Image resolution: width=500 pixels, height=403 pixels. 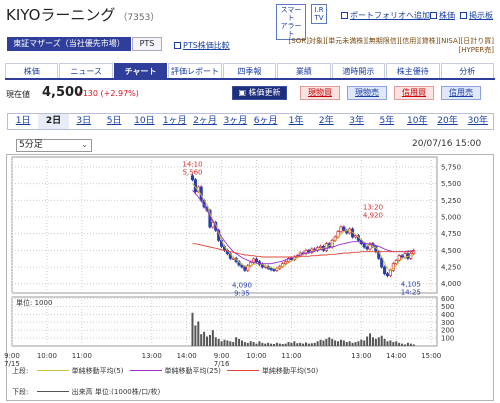 What do you see at coordinates (116, 392) in the screenshot?
I see `legend-label: 出来高 単位:(1000株/口/枚)` at bounding box center [116, 392].